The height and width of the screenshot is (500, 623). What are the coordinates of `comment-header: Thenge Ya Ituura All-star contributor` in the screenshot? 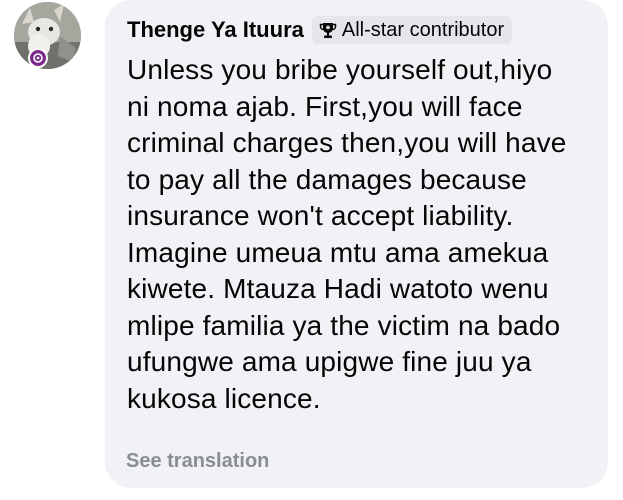 It's located at (360, 30).